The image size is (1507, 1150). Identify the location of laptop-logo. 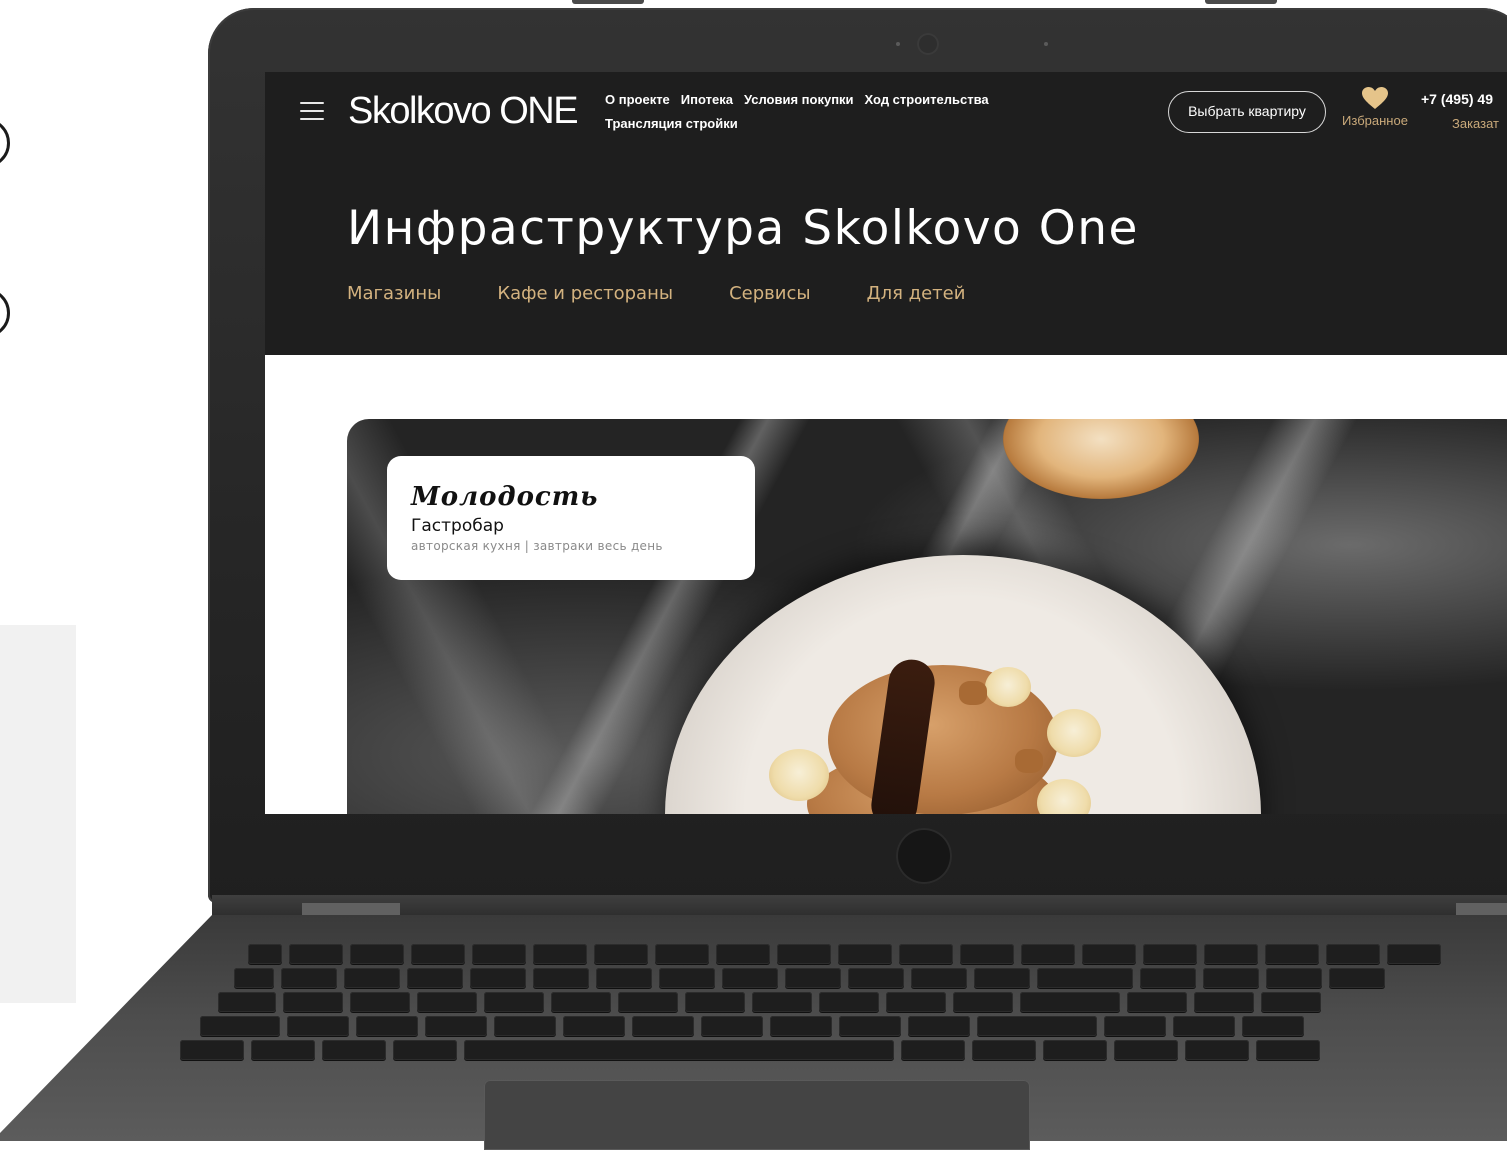
(924, 856).